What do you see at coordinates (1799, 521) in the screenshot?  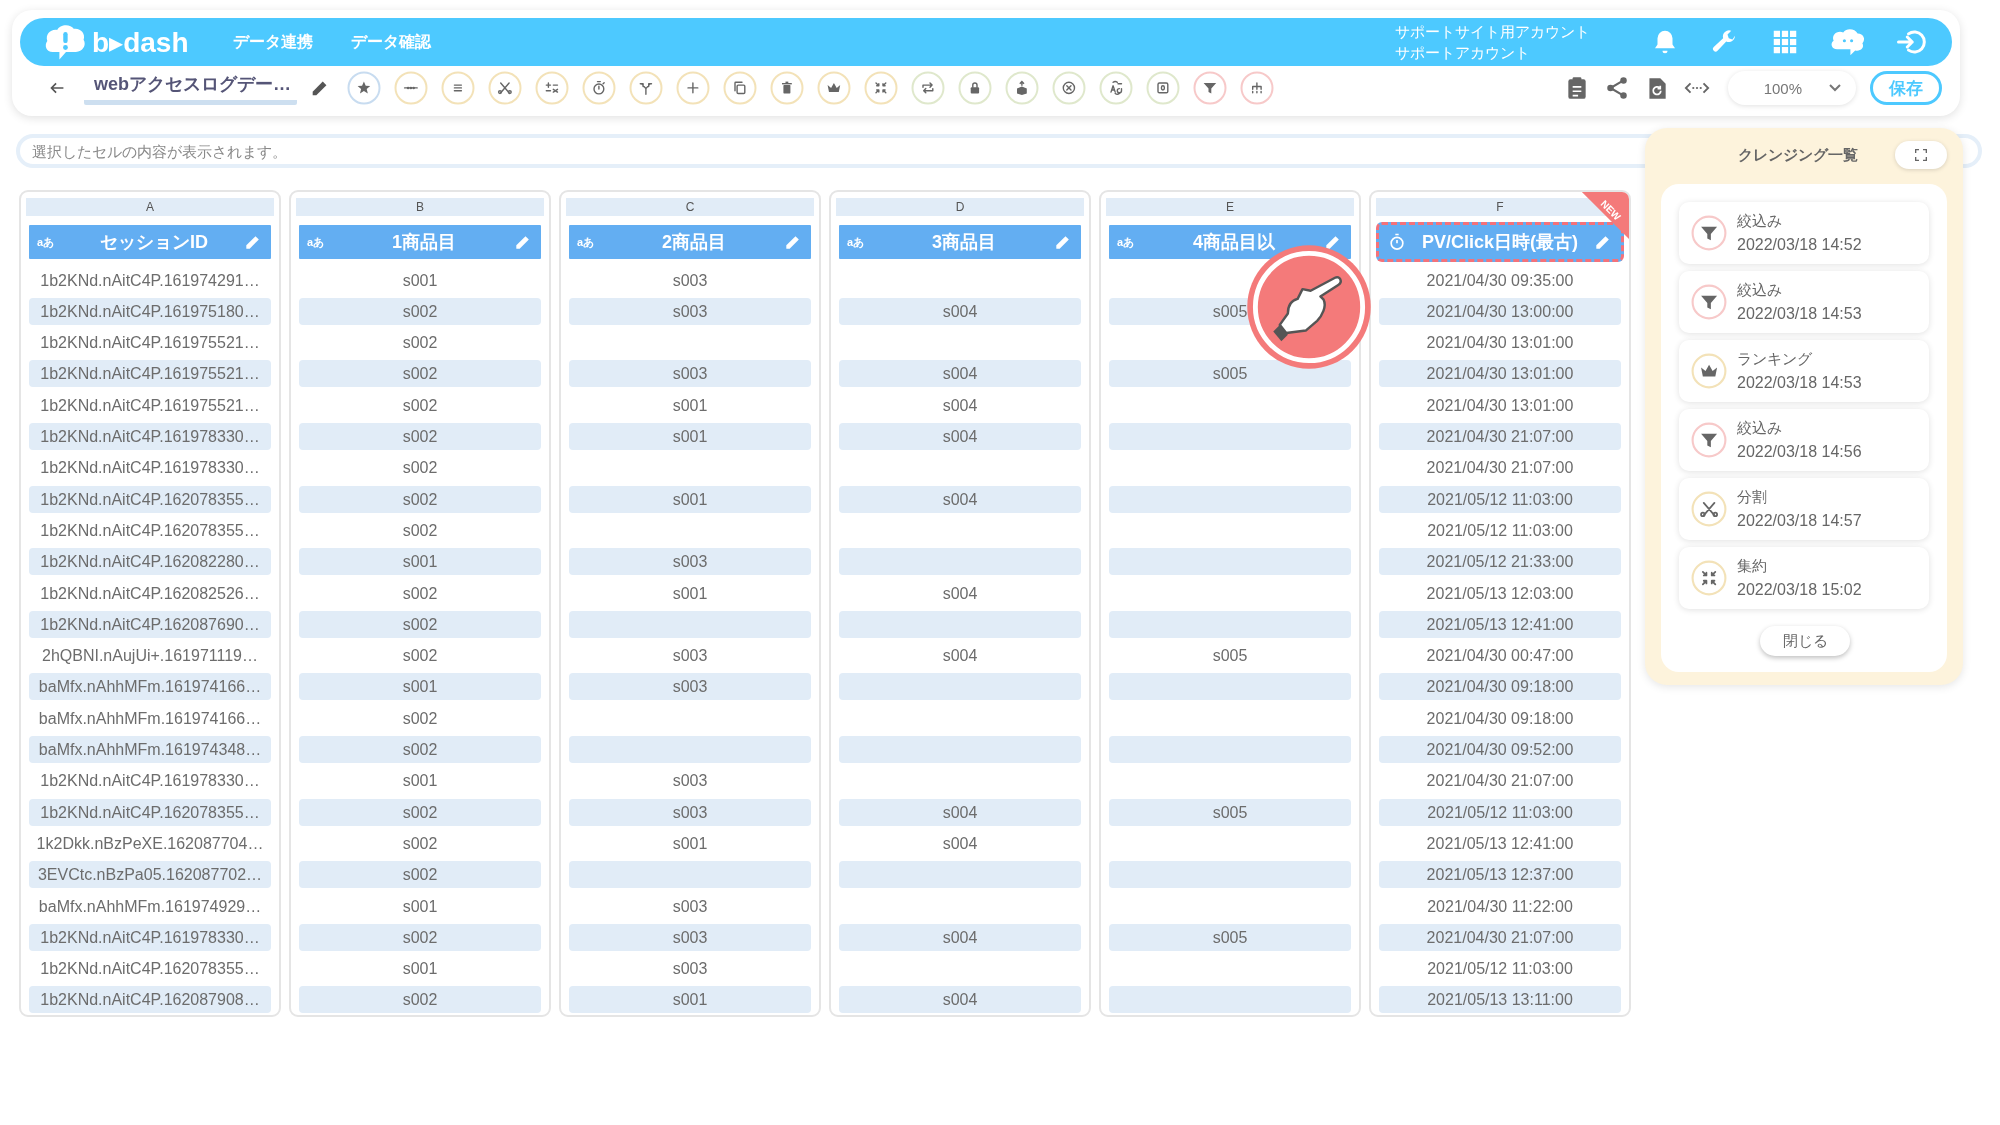 I see `step-time: 2022/03/18 14:57` at bounding box center [1799, 521].